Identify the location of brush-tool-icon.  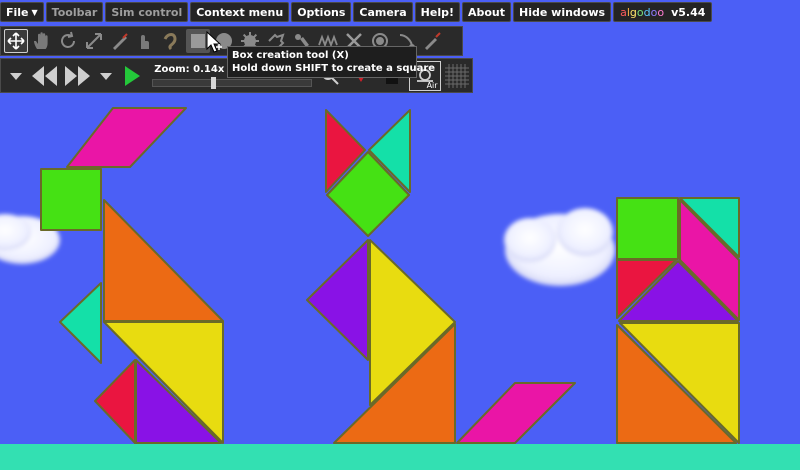
(172, 41).